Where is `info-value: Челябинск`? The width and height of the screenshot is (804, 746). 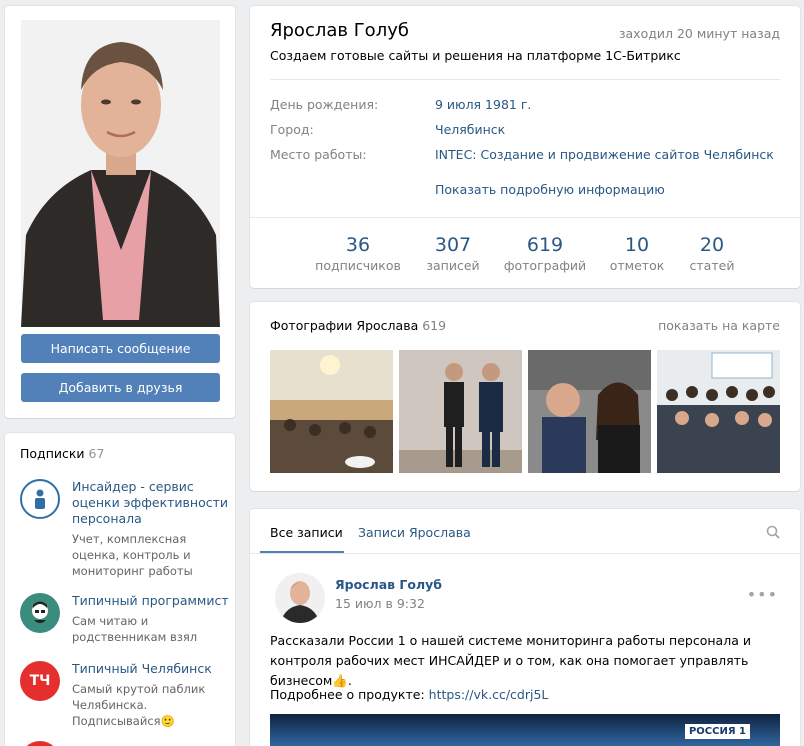
info-value: Челябинск is located at coordinates (470, 129).